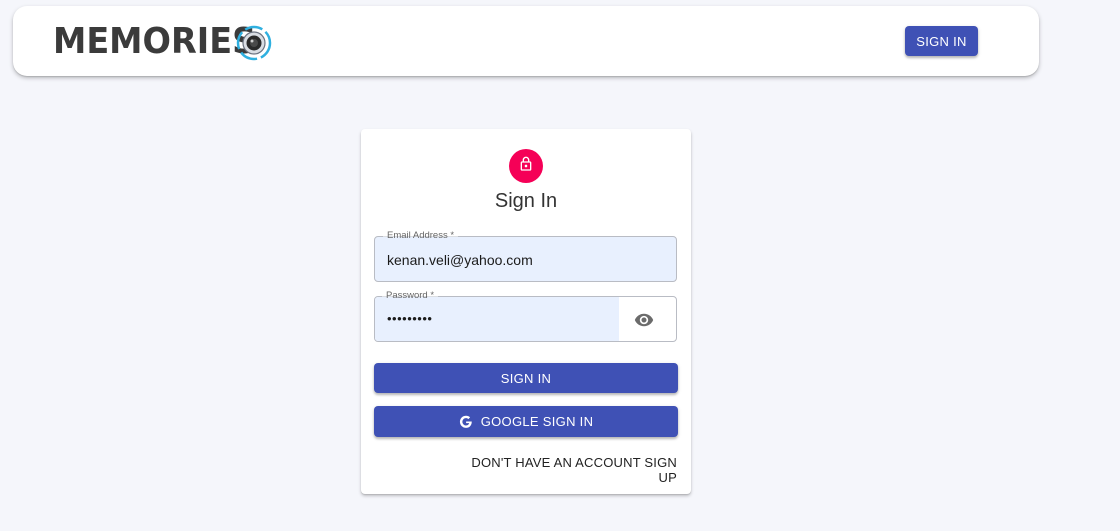  What do you see at coordinates (410, 296) in the screenshot?
I see `password-label: Password *` at bounding box center [410, 296].